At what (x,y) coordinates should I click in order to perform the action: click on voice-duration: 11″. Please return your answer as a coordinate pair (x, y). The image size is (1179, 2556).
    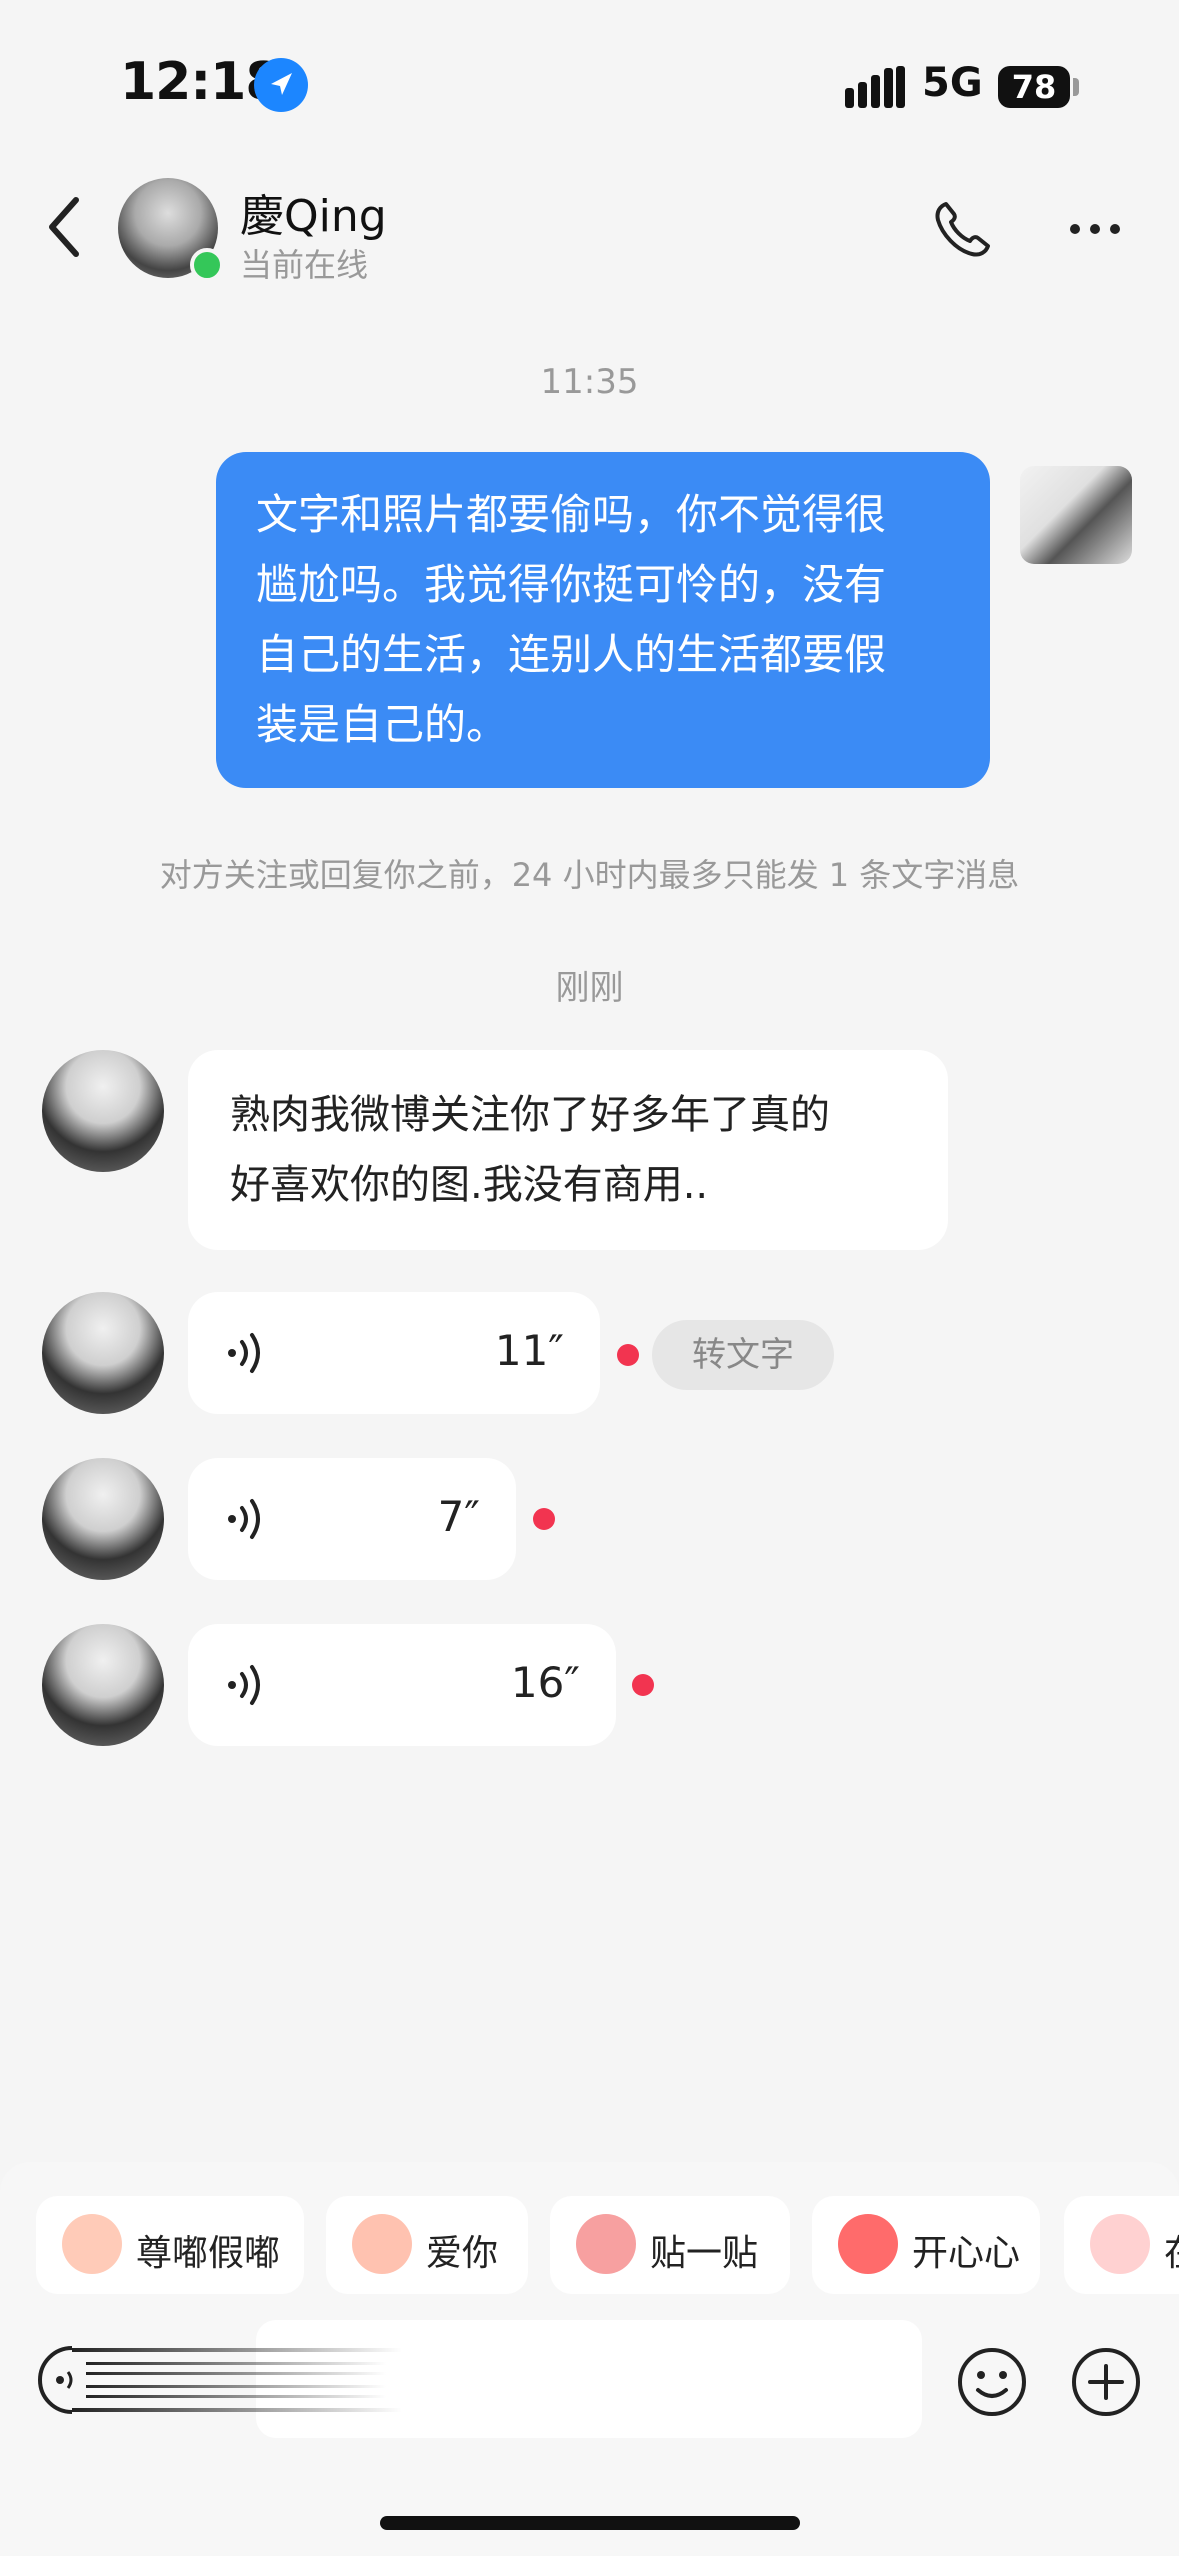
    Looking at the image, I should click on (529, 1350).